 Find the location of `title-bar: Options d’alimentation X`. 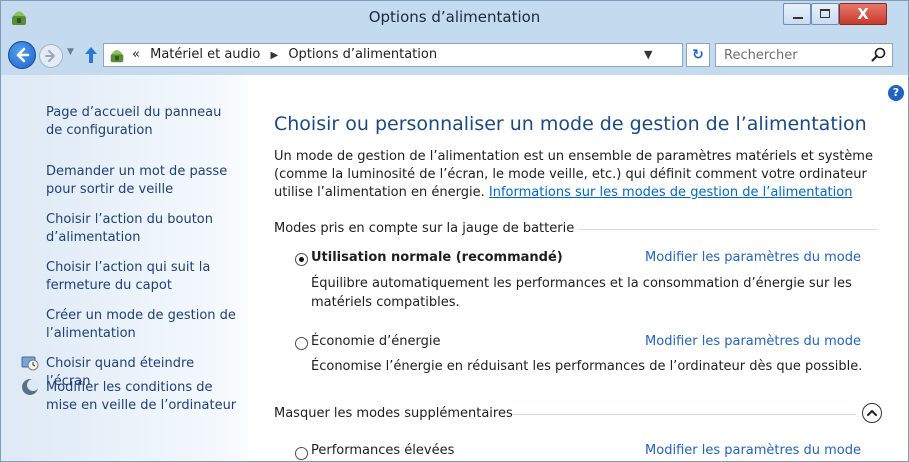

title-bar: Options d’alimentation X is located at coordinates (454, 18).